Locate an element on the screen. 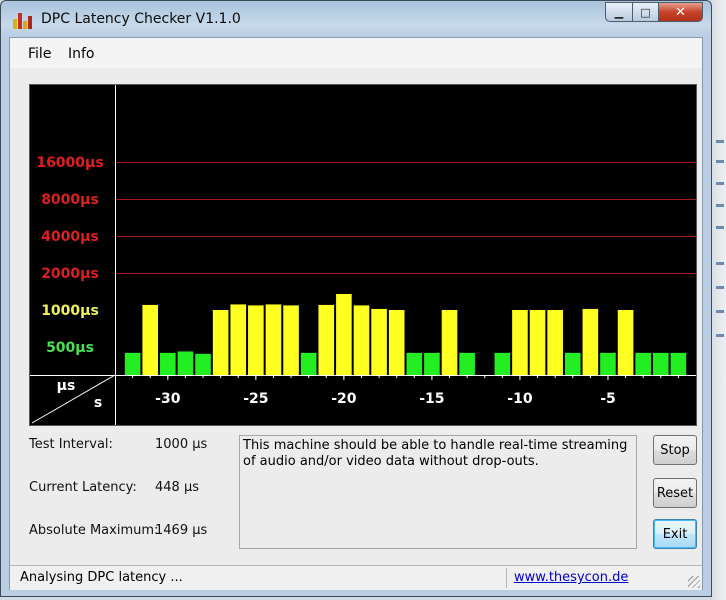 This screenshot has width=726, height=600. y-tick-label: 8000µs is located at coordinates (70, 200).